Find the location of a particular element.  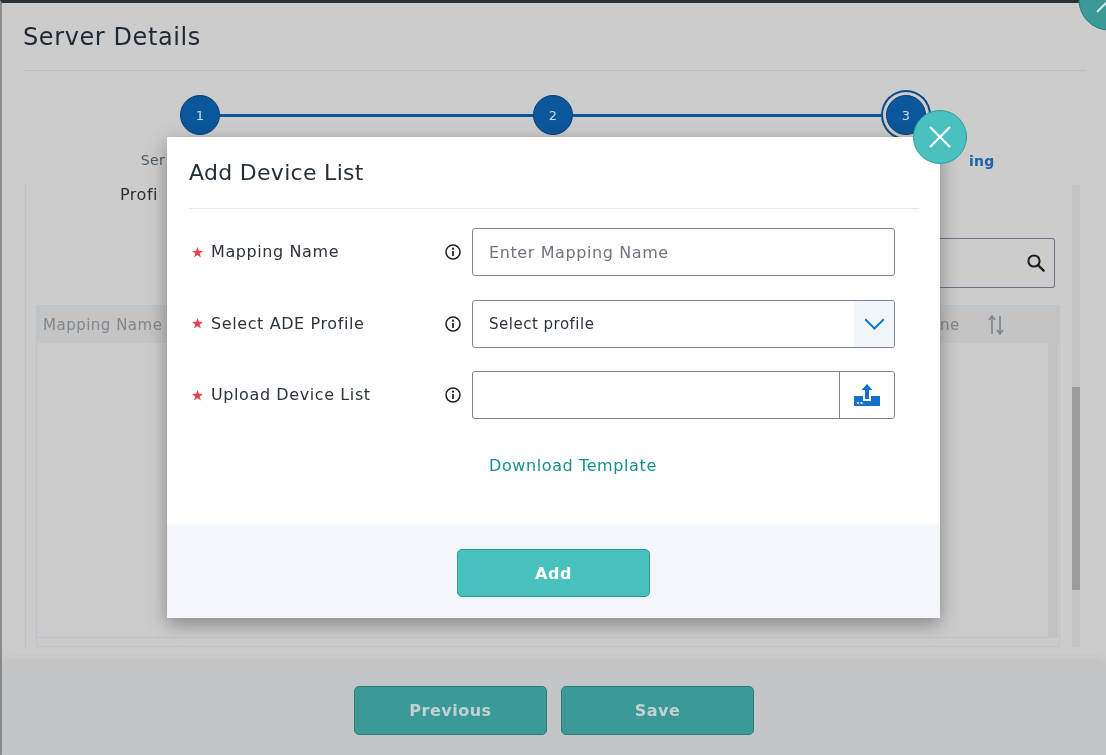

add-button: Add is located at coordinates (553, 573).